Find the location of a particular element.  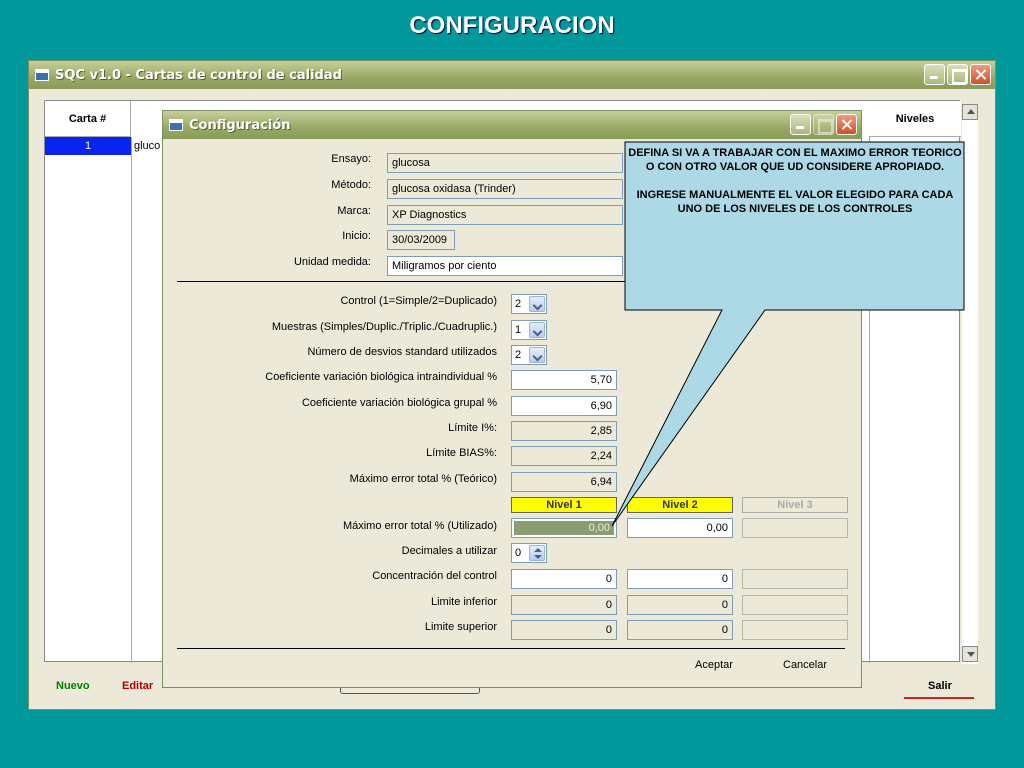

max-error-utilizado-nivel-1-value: 0,00 is located at coordinates (564, 528).